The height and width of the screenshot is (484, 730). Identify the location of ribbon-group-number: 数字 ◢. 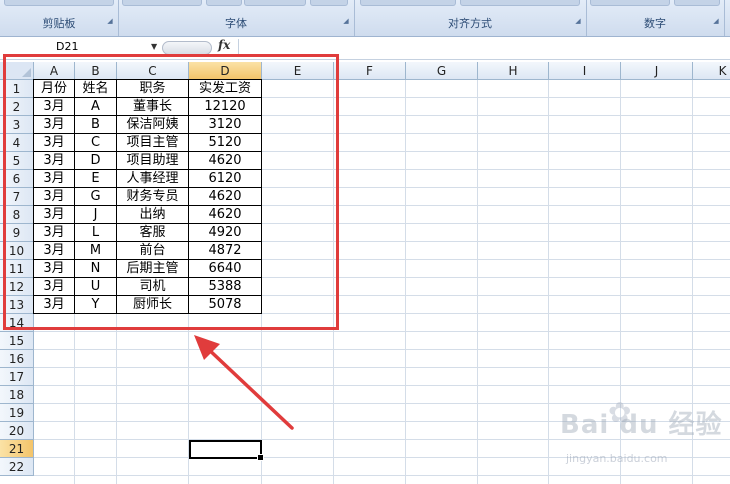
(655, 18).